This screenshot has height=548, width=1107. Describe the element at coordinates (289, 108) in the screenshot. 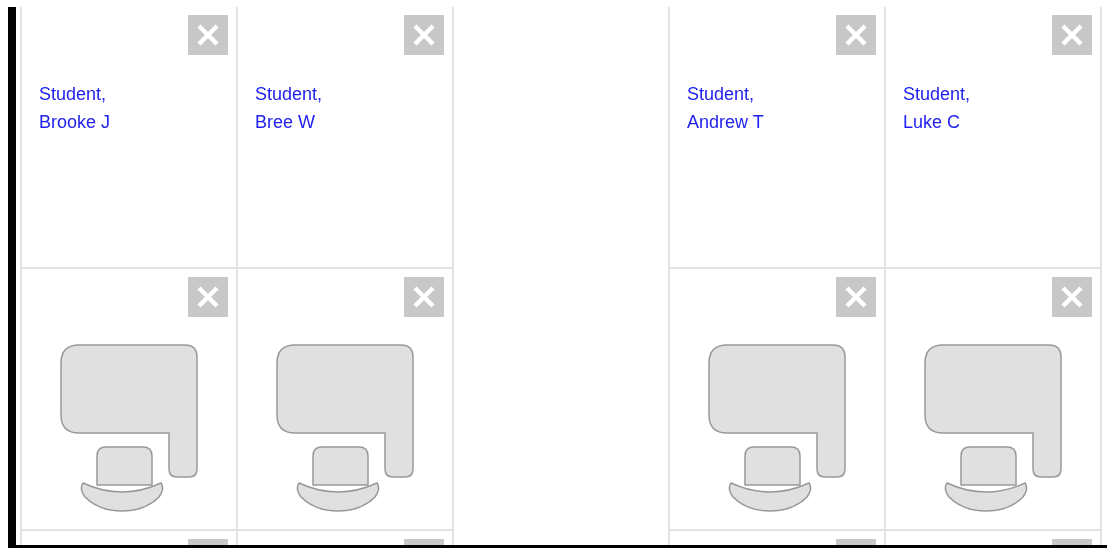

I see `student-name-link: Student, Bree W` at that location.